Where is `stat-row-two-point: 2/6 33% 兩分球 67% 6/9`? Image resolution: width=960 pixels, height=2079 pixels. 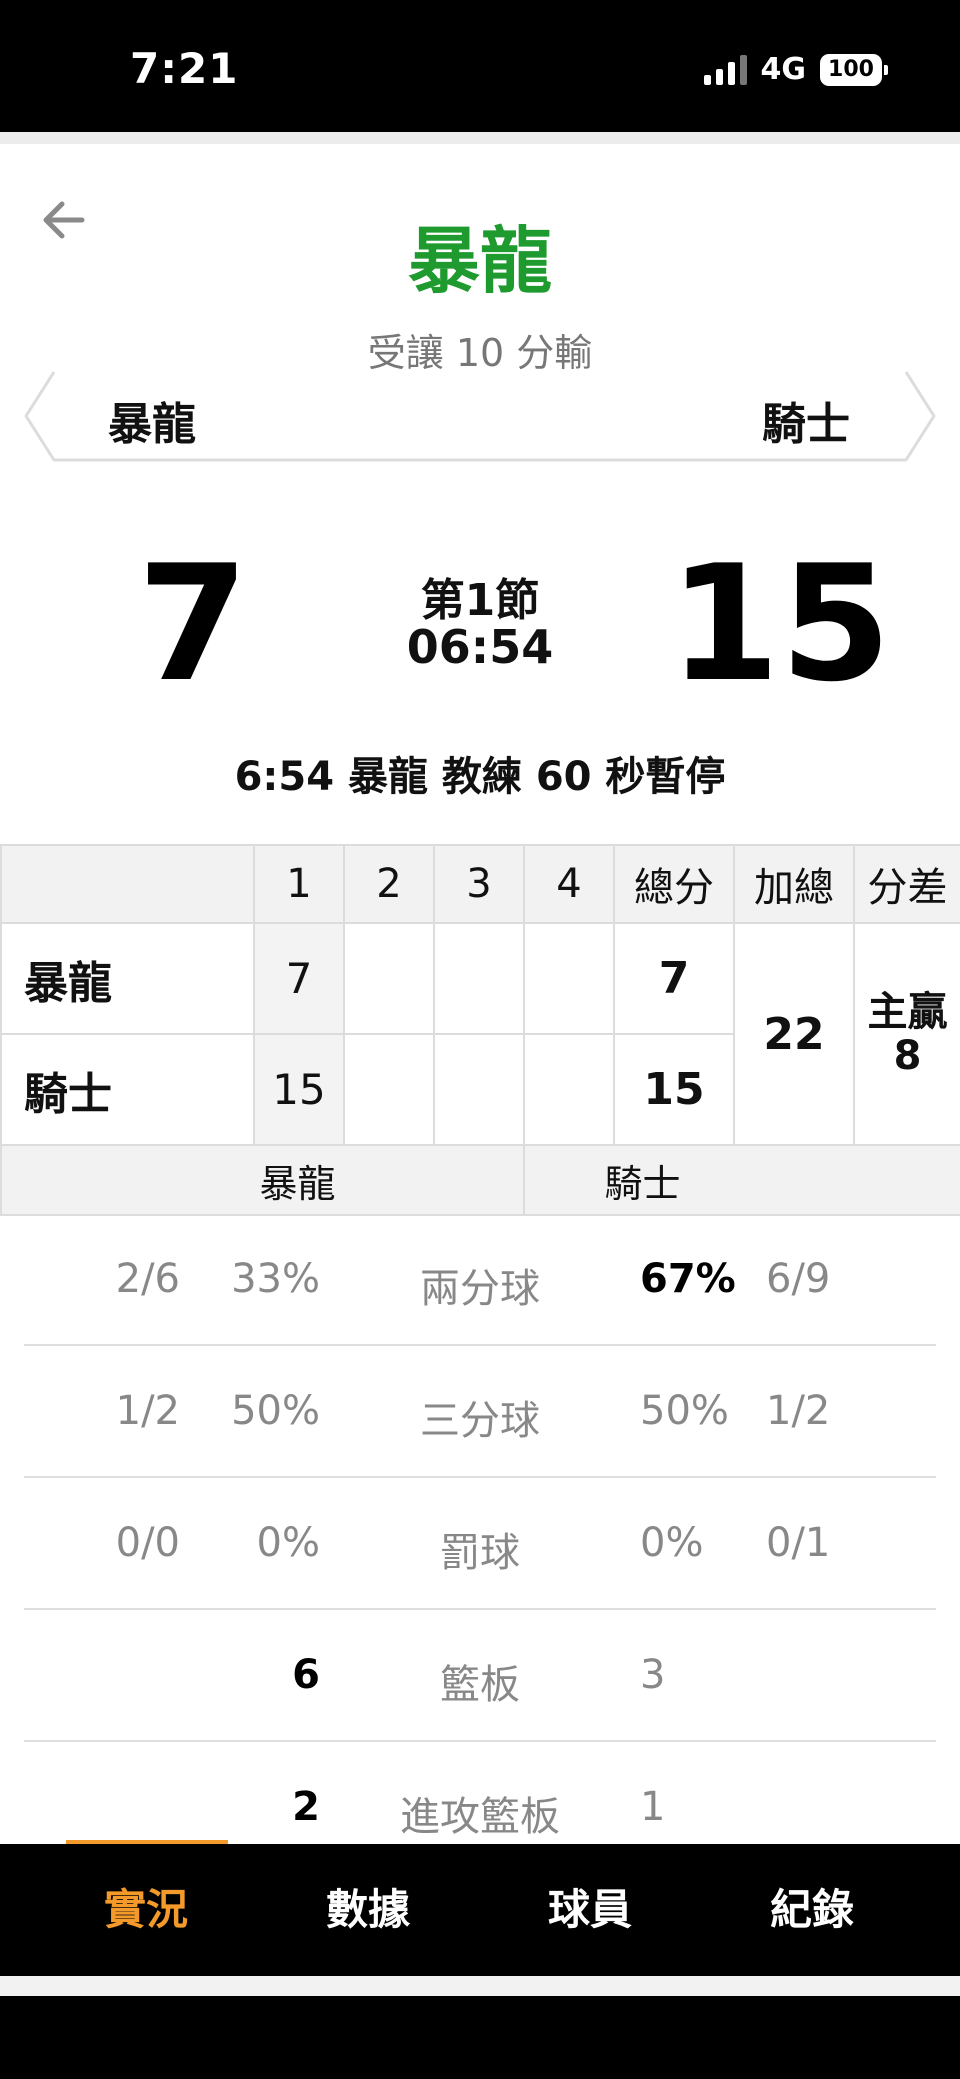 stat-row-two-point: 2/6 33% 兩分球 67% 6/9 is located at coordinates (480, 1280).